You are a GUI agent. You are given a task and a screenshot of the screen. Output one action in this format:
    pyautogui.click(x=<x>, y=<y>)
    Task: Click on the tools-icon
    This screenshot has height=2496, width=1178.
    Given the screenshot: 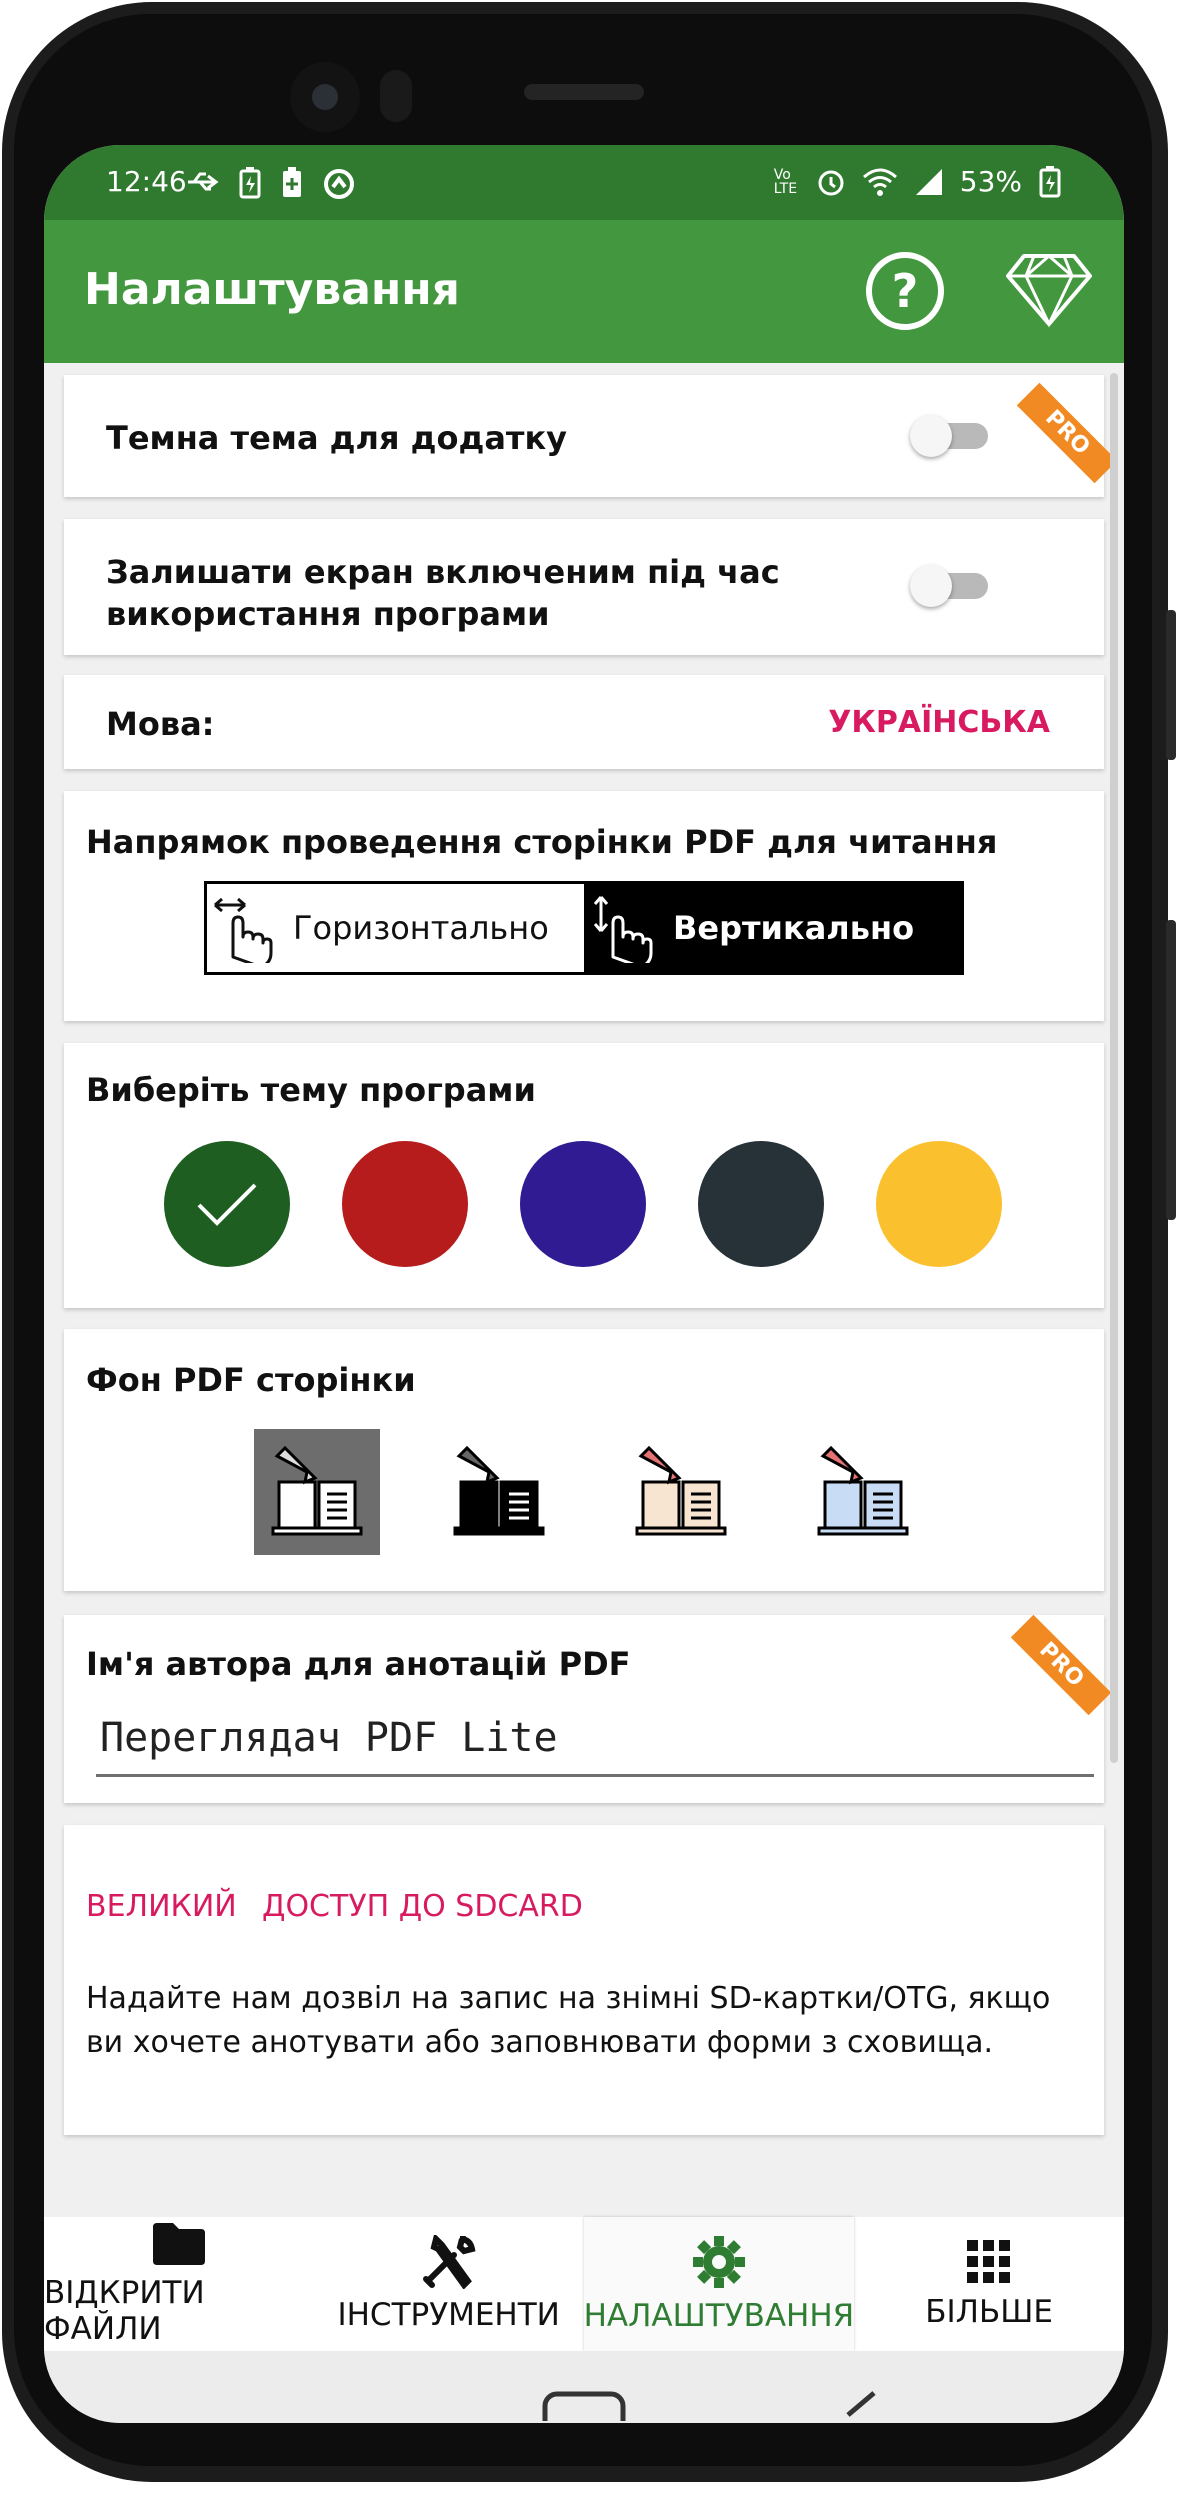 What is the action you would take?
    pyautogui.click(x=449, y=2262)
    